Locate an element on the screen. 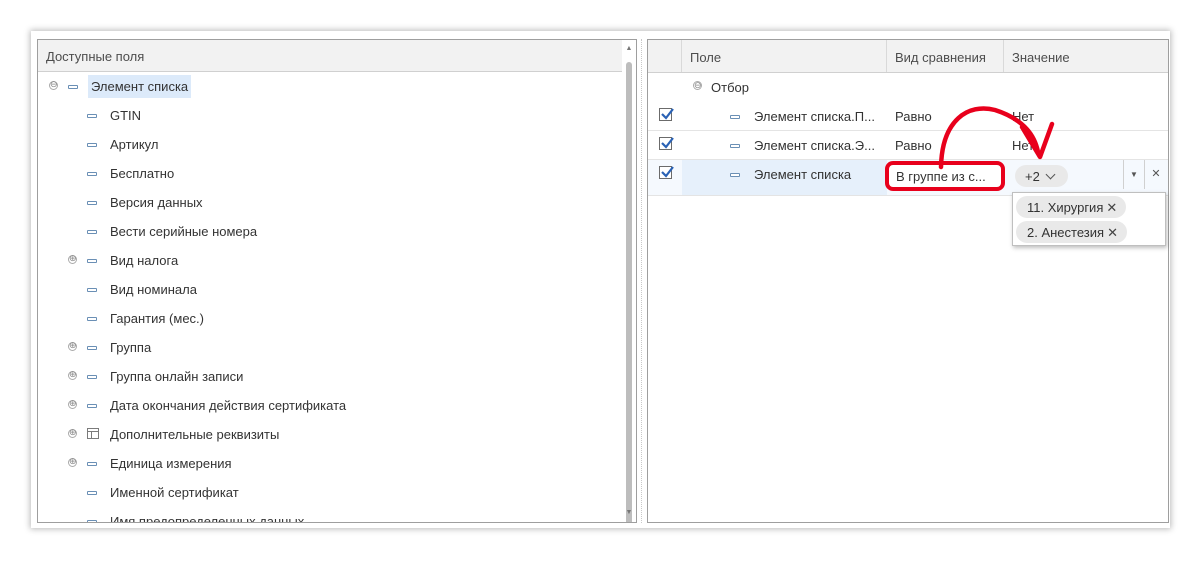 This screenshot has height=561, width=1202. vertical-scrollbar: ▲ ▼ is located at coordinates (629, 281).